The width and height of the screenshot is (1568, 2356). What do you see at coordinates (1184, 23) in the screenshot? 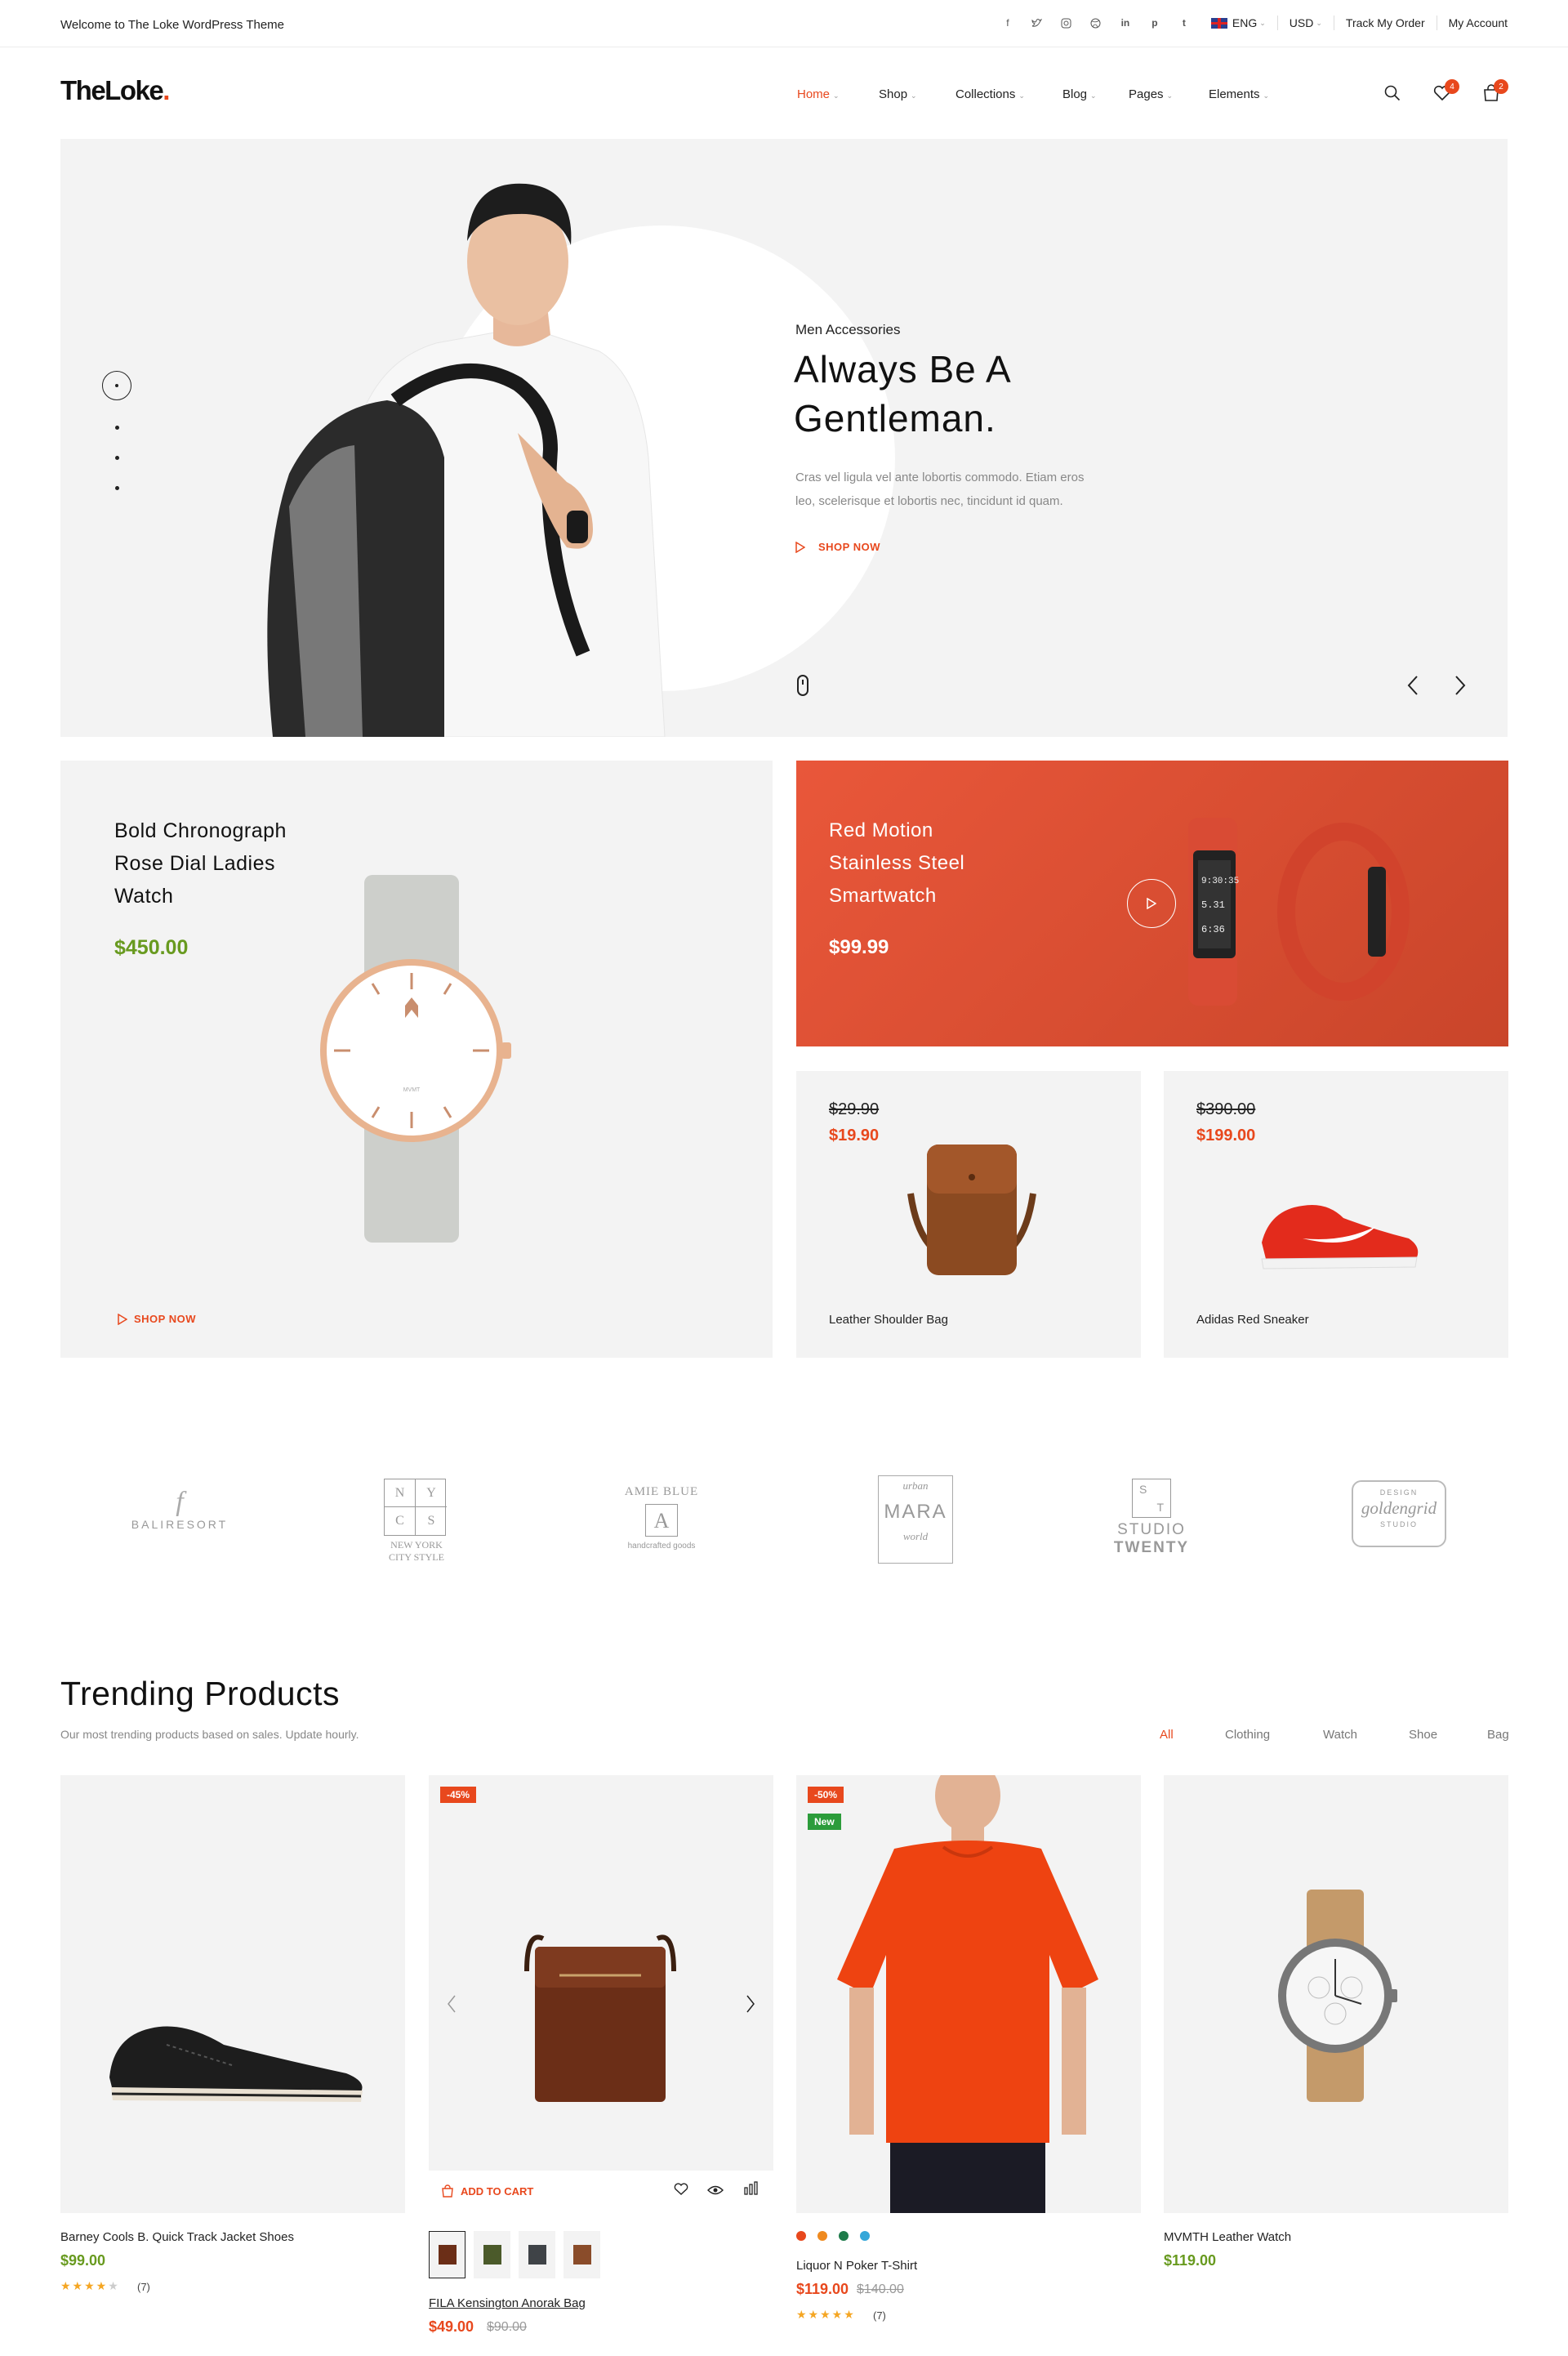
I see `tumblr-icon: t` at bounding box center [1184, 23].